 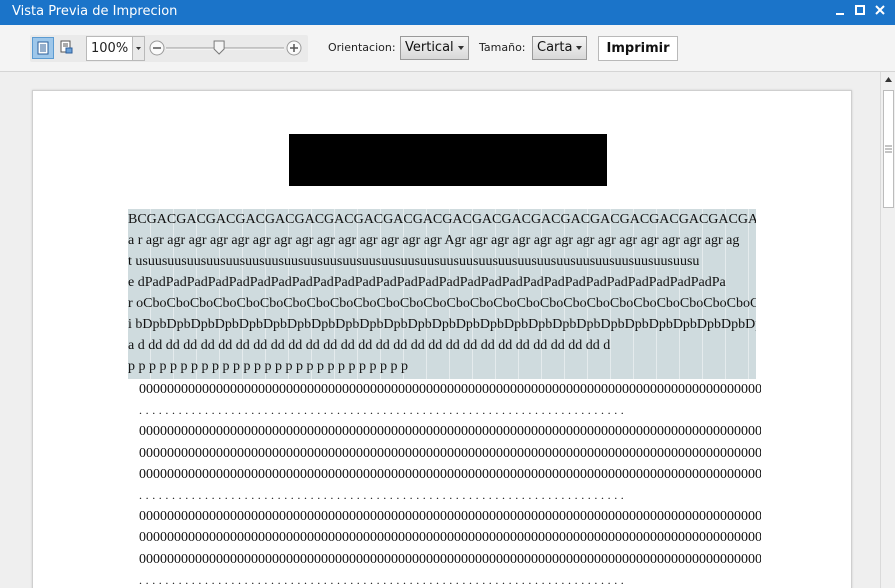 I want to click on slider-thumb, so click(x=219, y=47).